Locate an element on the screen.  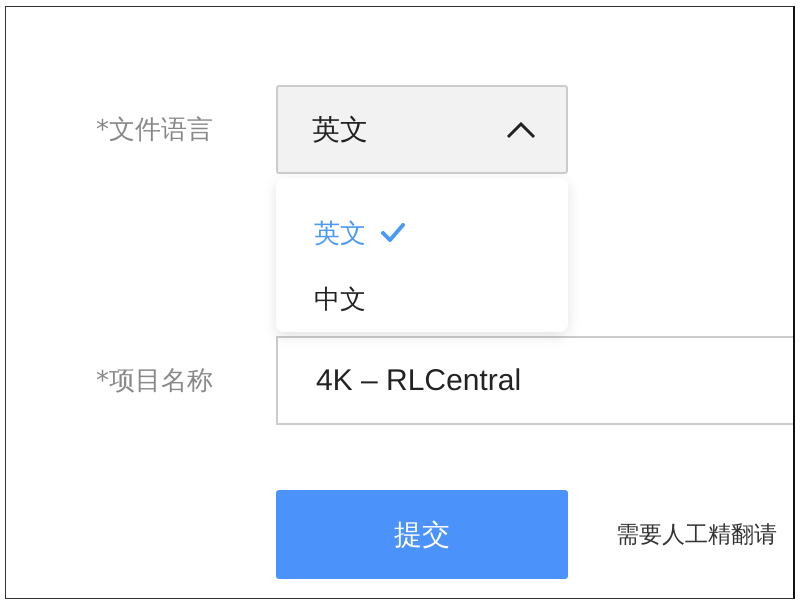
language-select: 英文 is located at coordinates (422, 129).